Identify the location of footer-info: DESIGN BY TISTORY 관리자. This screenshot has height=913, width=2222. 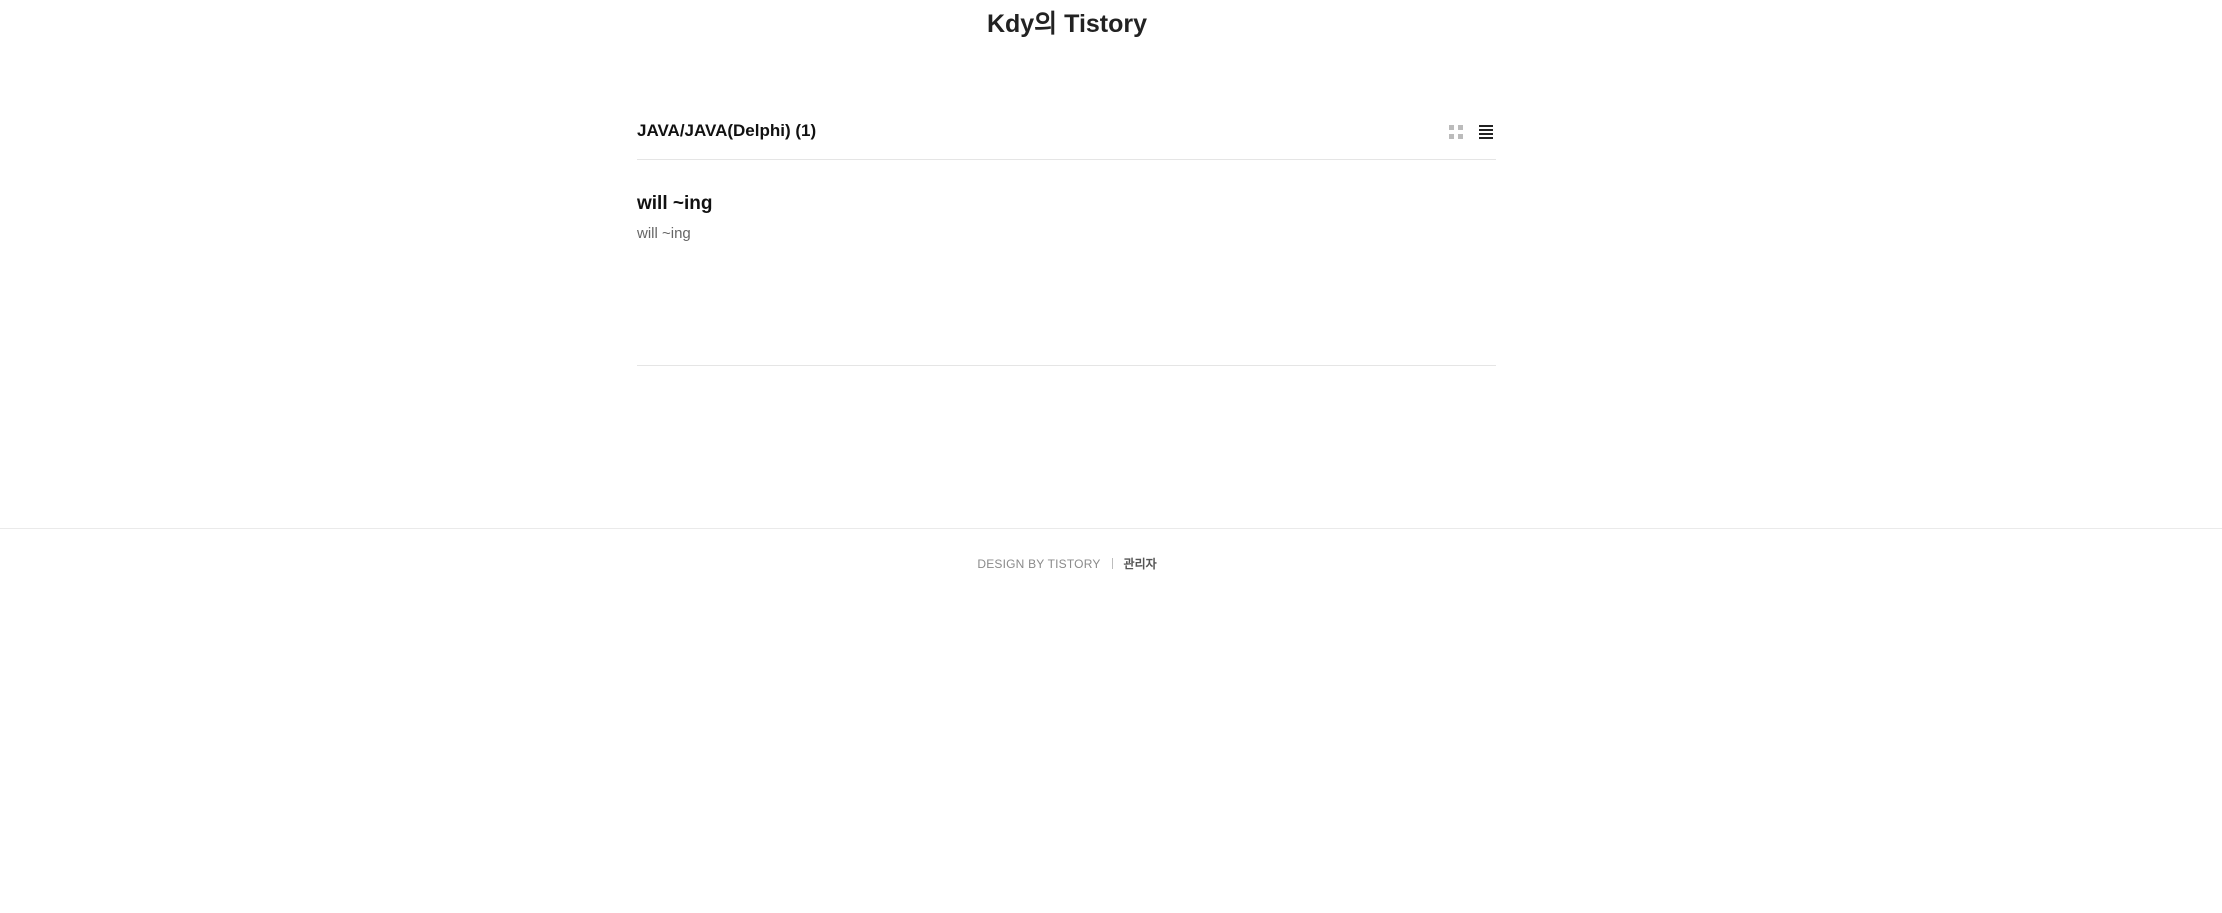
(1067, 564).